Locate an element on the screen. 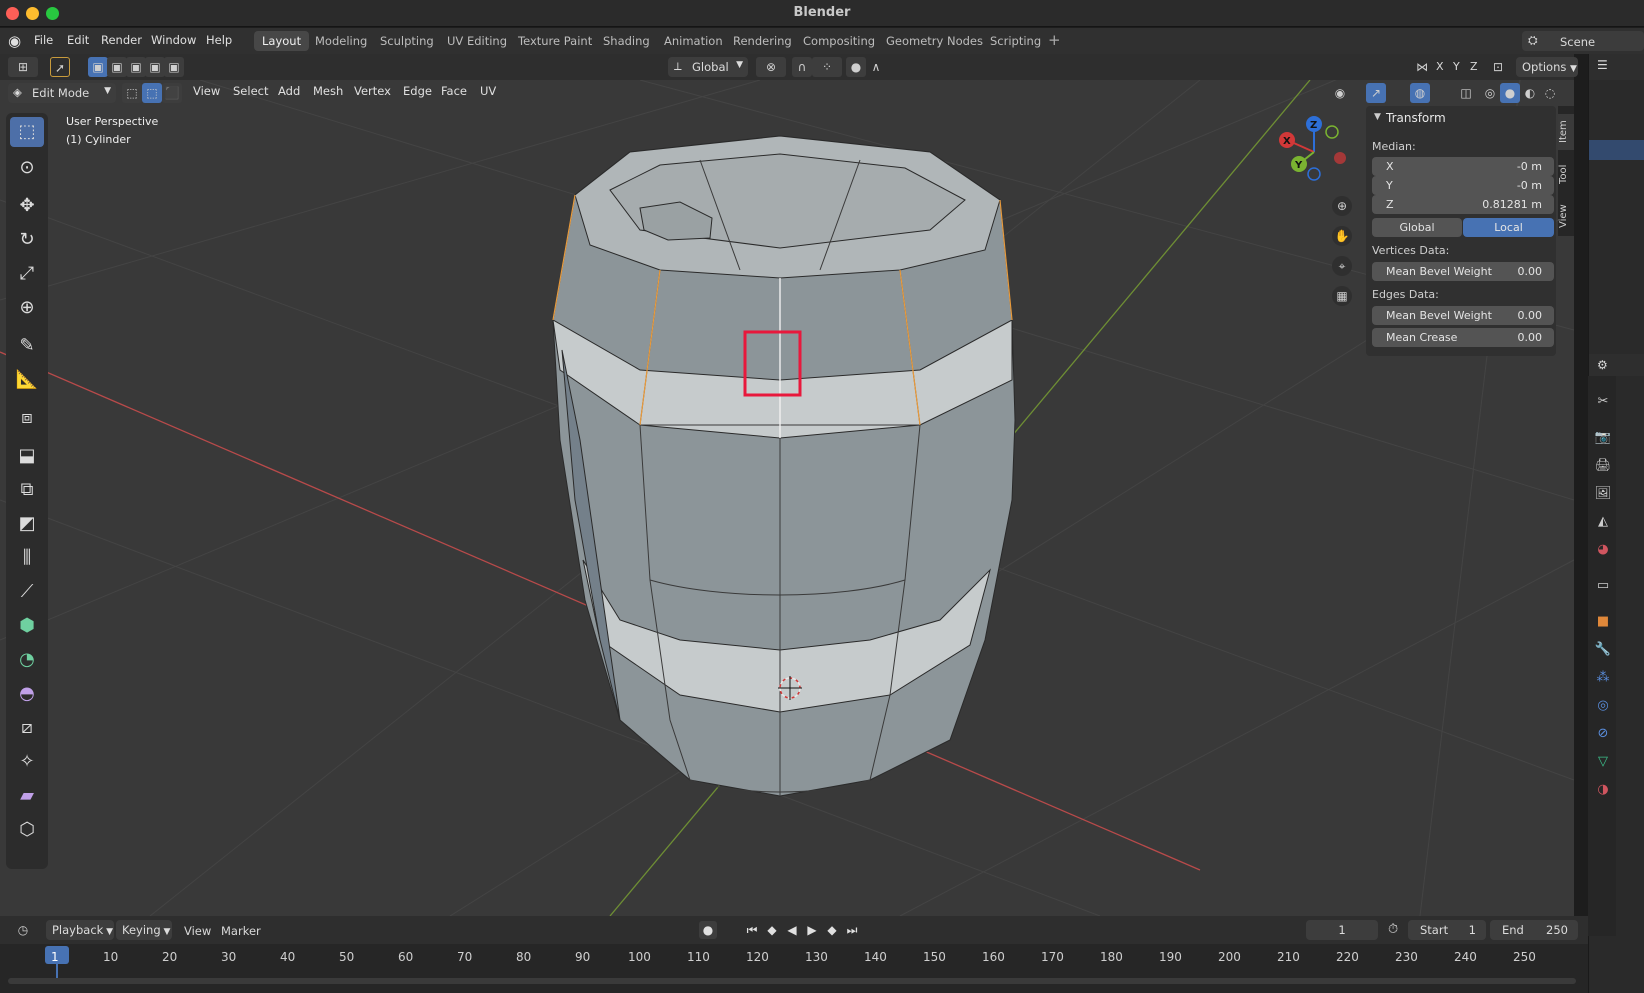 The width and height of the screenshot is (1644, 993). select-box-tool-icon: ⬚ is located at coordinates (27, 132).